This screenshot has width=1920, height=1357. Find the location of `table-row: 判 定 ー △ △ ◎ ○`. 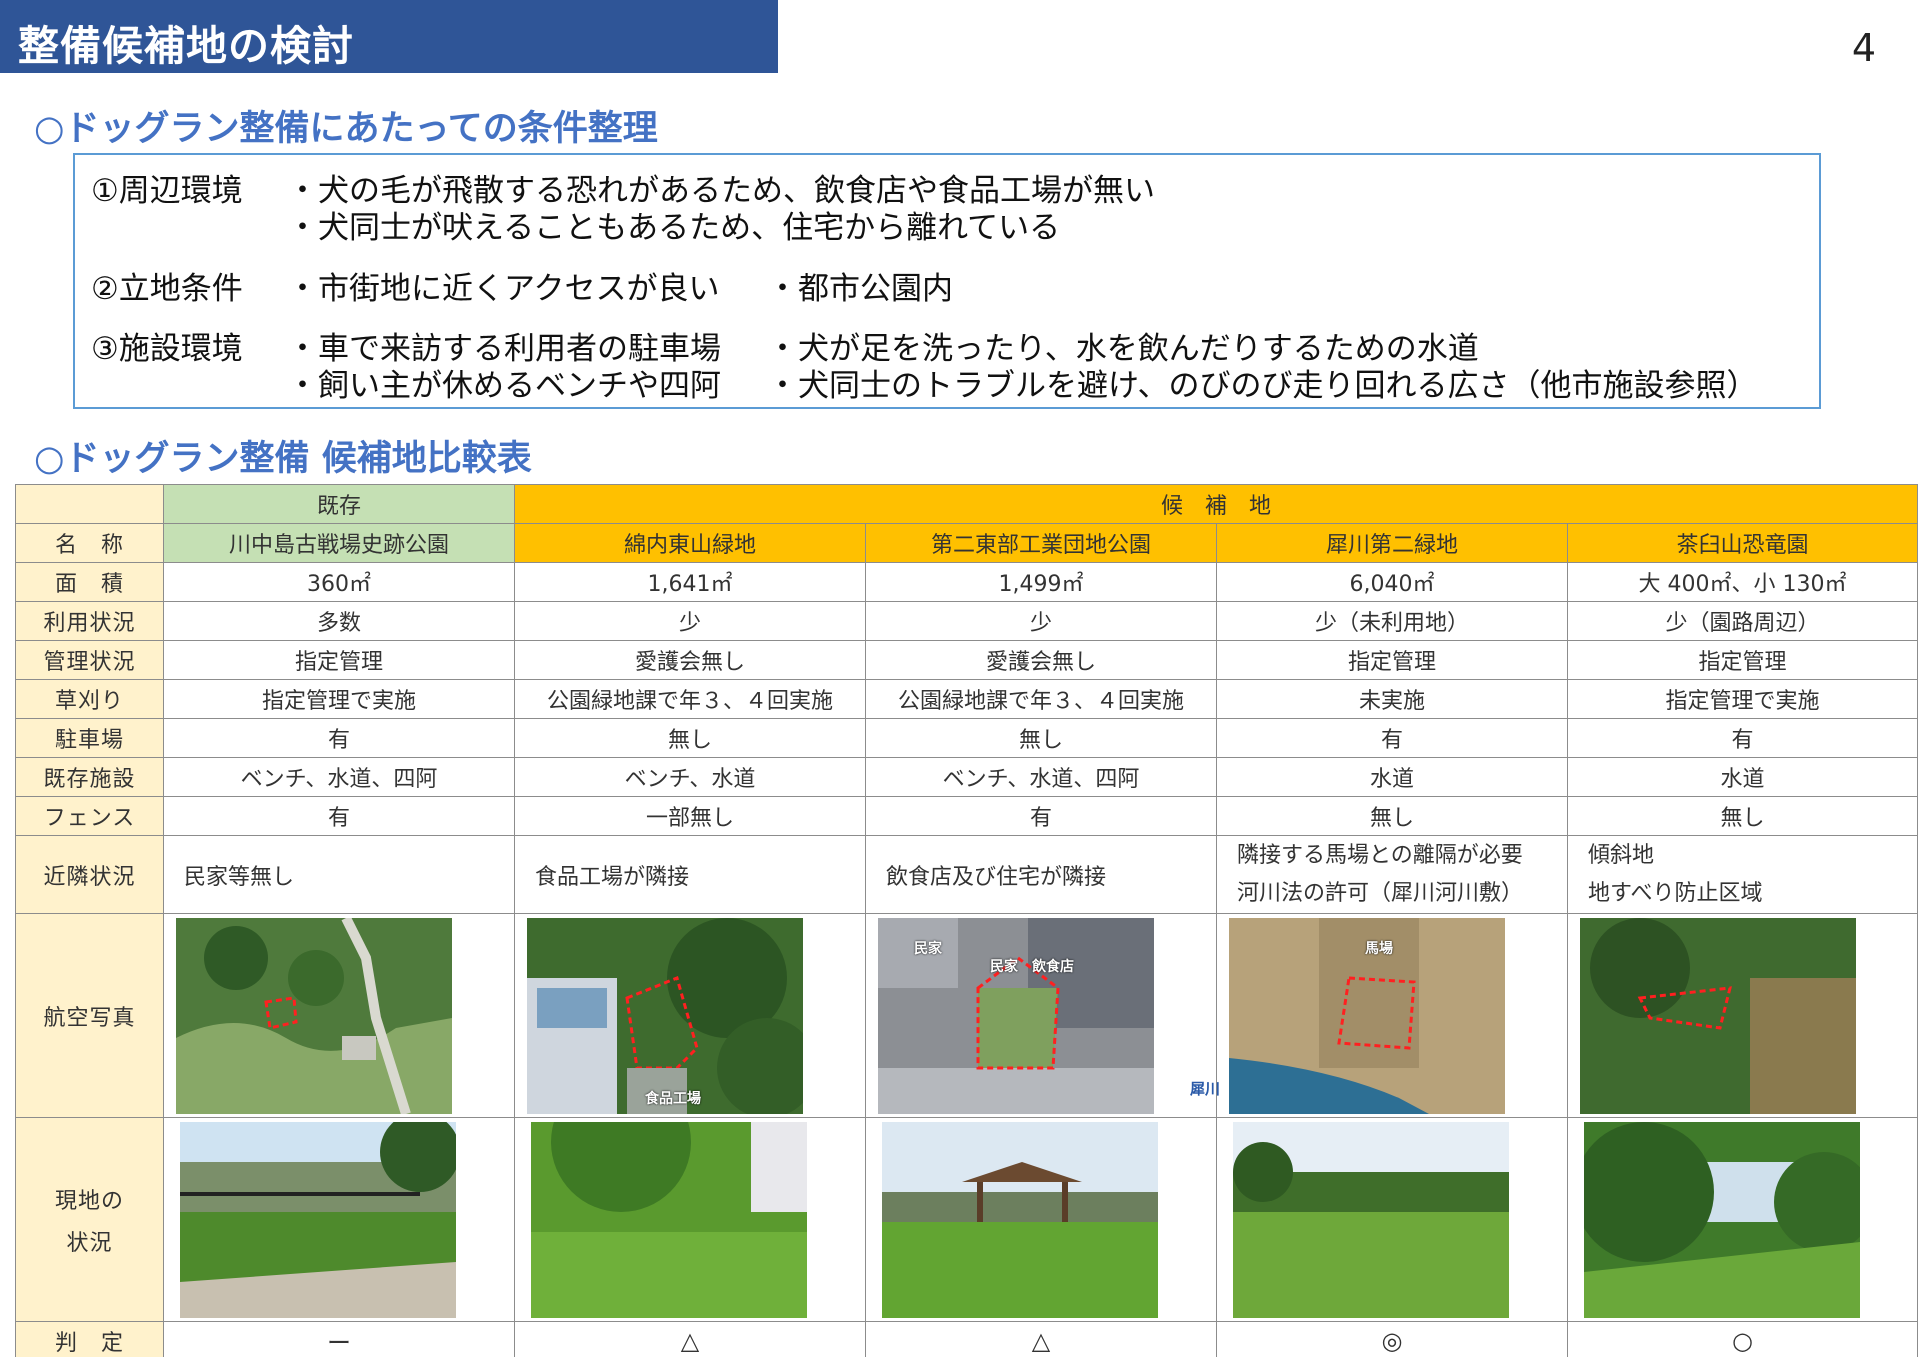

table-row: 判 定 ー △ △ ◎ ○ is located at coordinates (967, 1339).